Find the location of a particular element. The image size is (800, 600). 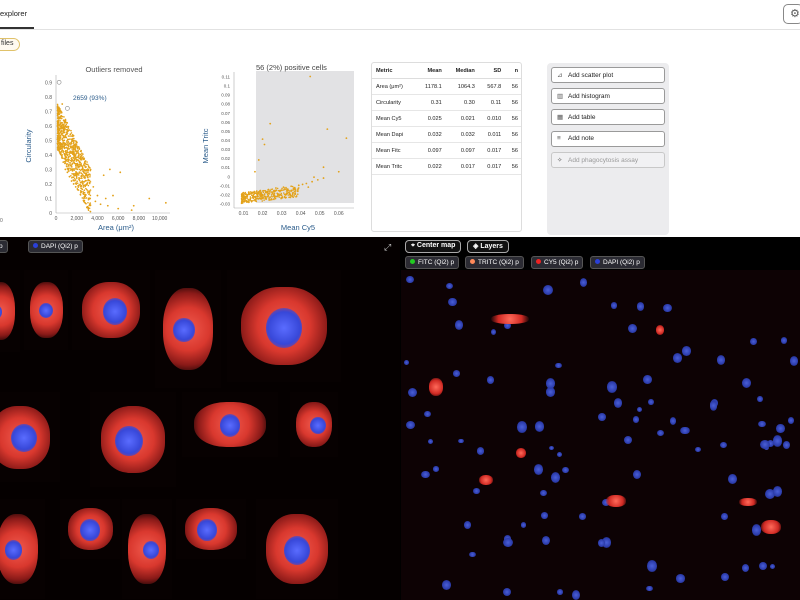

gallery-channel-dapi: DAPI (Qi2) p is located at coordinates (55, 246).